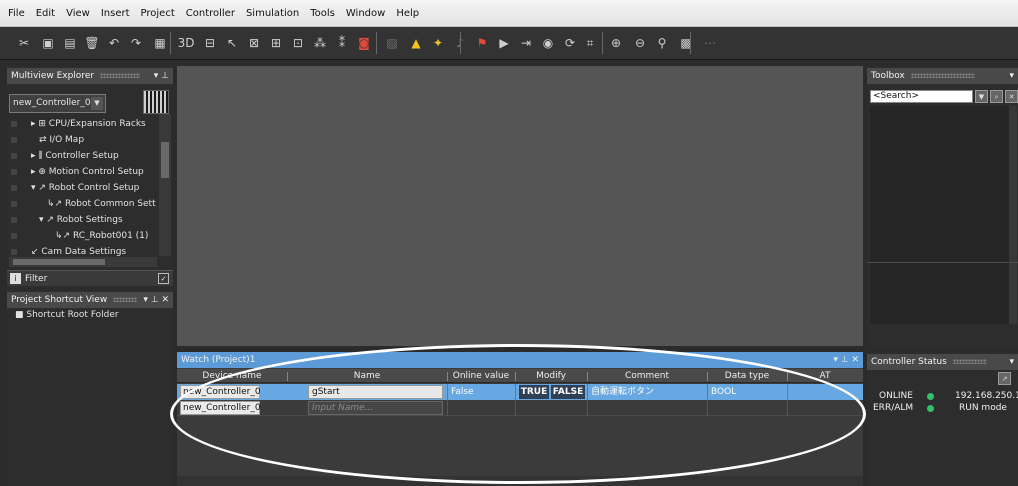  I want to click on watch-title-bar: Watch (Project)1 ▾ ⊥ ✕, so click(520, 360).